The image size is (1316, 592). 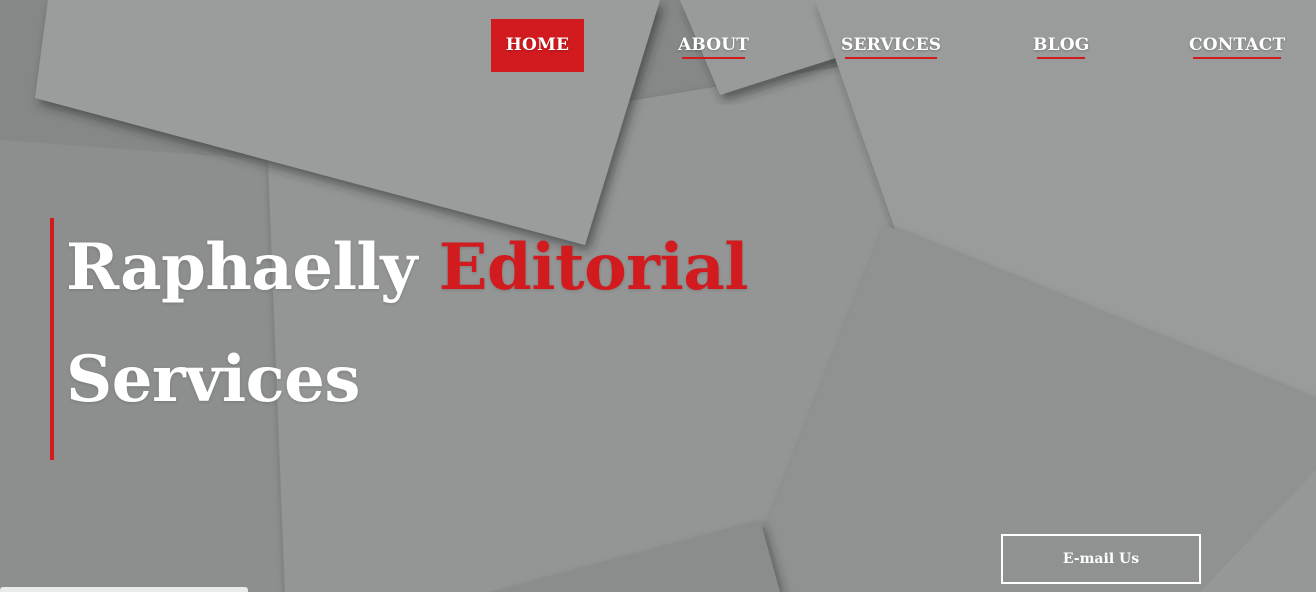 I want to click on nav-link-services: SERVICES, so click(x=891, y=45).